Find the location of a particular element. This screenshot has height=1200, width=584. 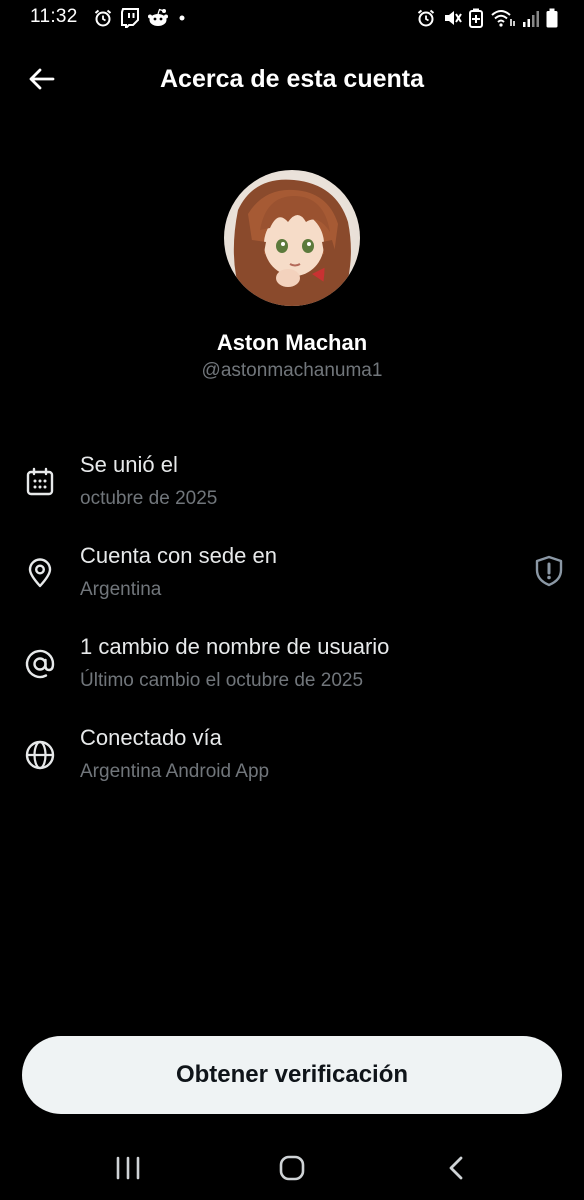

info-title: Conectado vía is located at coordinates (151, 737).